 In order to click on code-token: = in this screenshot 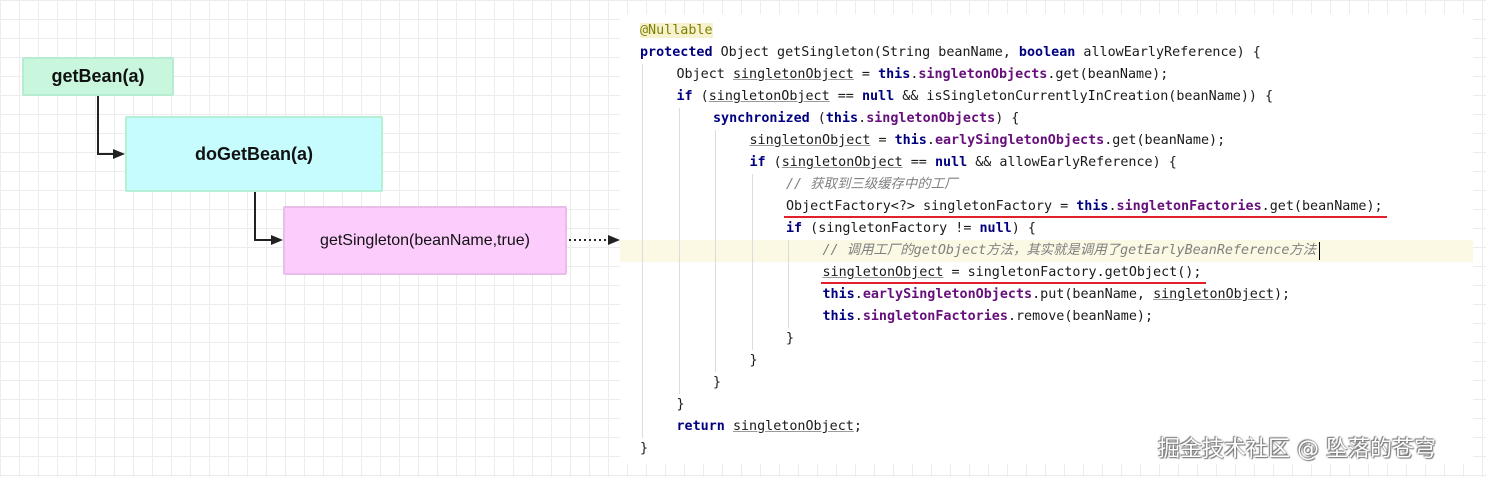, I will do `click(882, 140)`.